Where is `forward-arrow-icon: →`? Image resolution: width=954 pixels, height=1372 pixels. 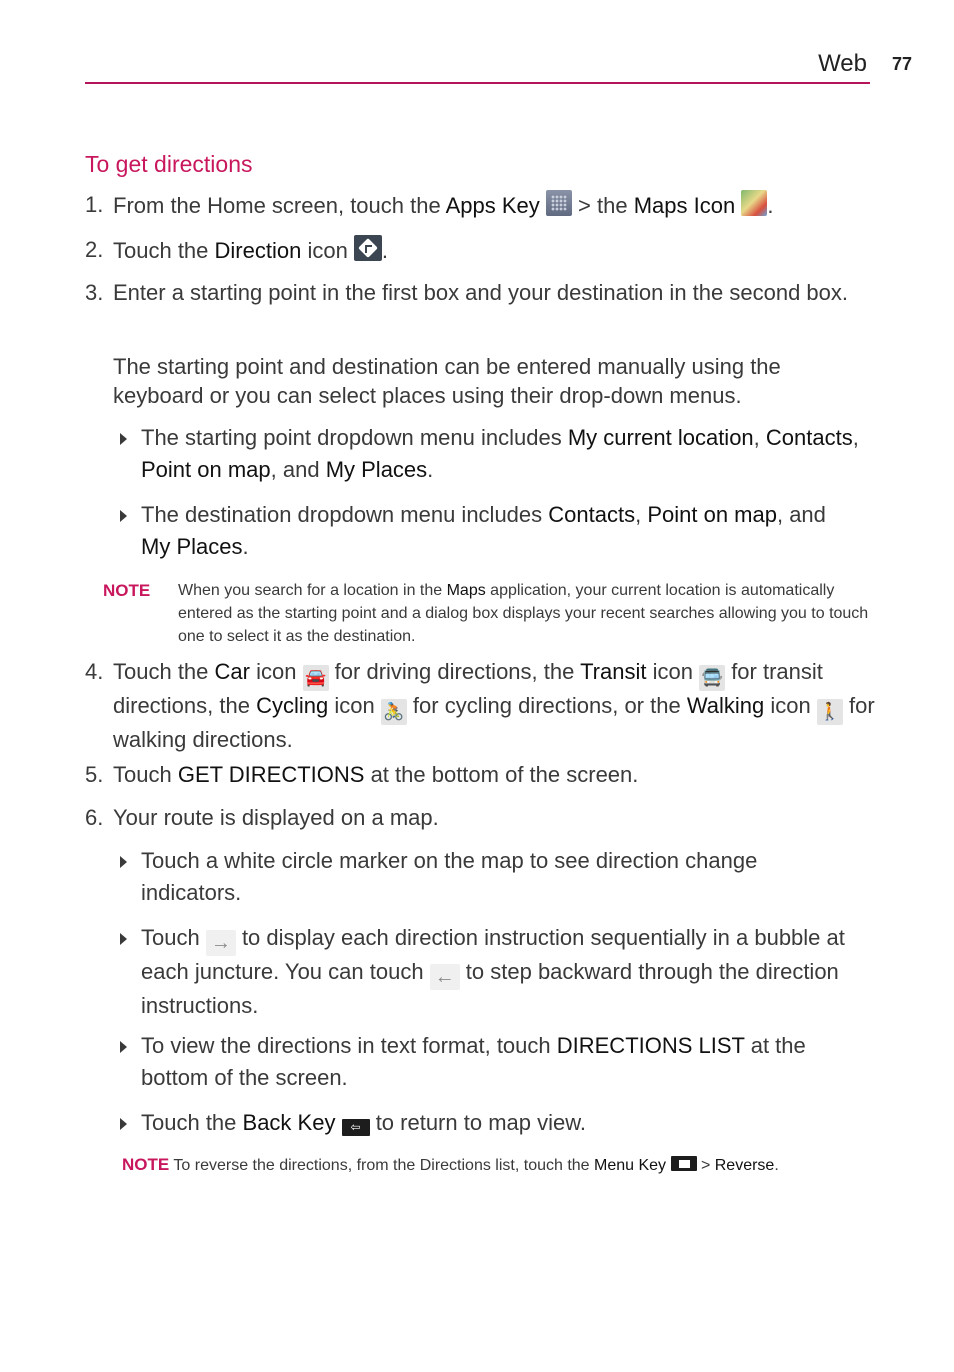
forward-arrow-icon: → is located at coordinates (220, 943).